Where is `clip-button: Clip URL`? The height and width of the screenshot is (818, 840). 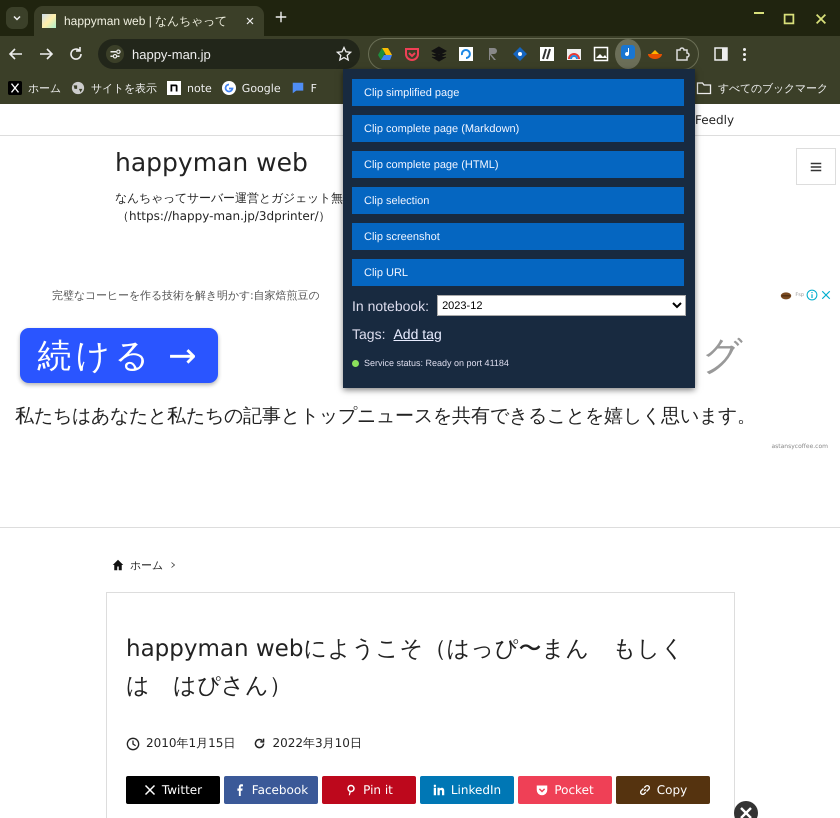
clip-button: Clip URL is located at coordinates (518, 272).